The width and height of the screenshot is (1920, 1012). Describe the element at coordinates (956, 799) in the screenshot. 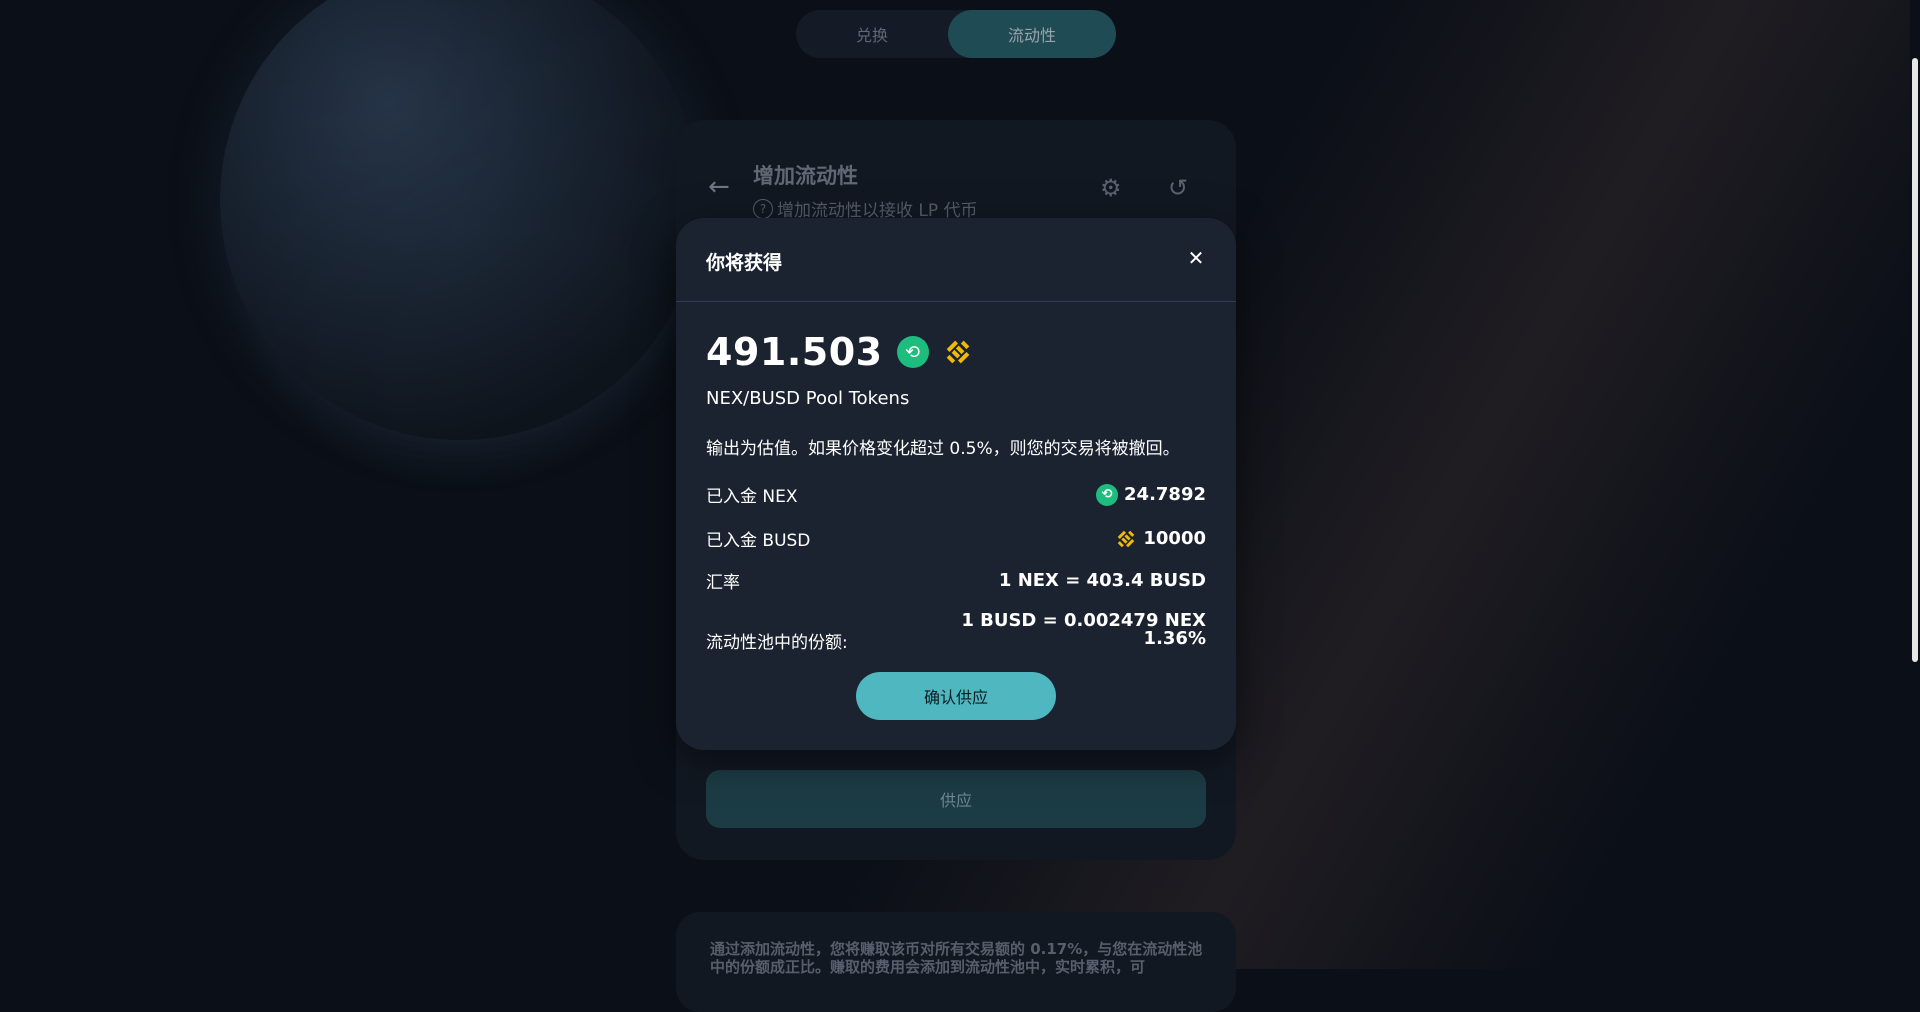

I see `supply-button: 供应` at that location.